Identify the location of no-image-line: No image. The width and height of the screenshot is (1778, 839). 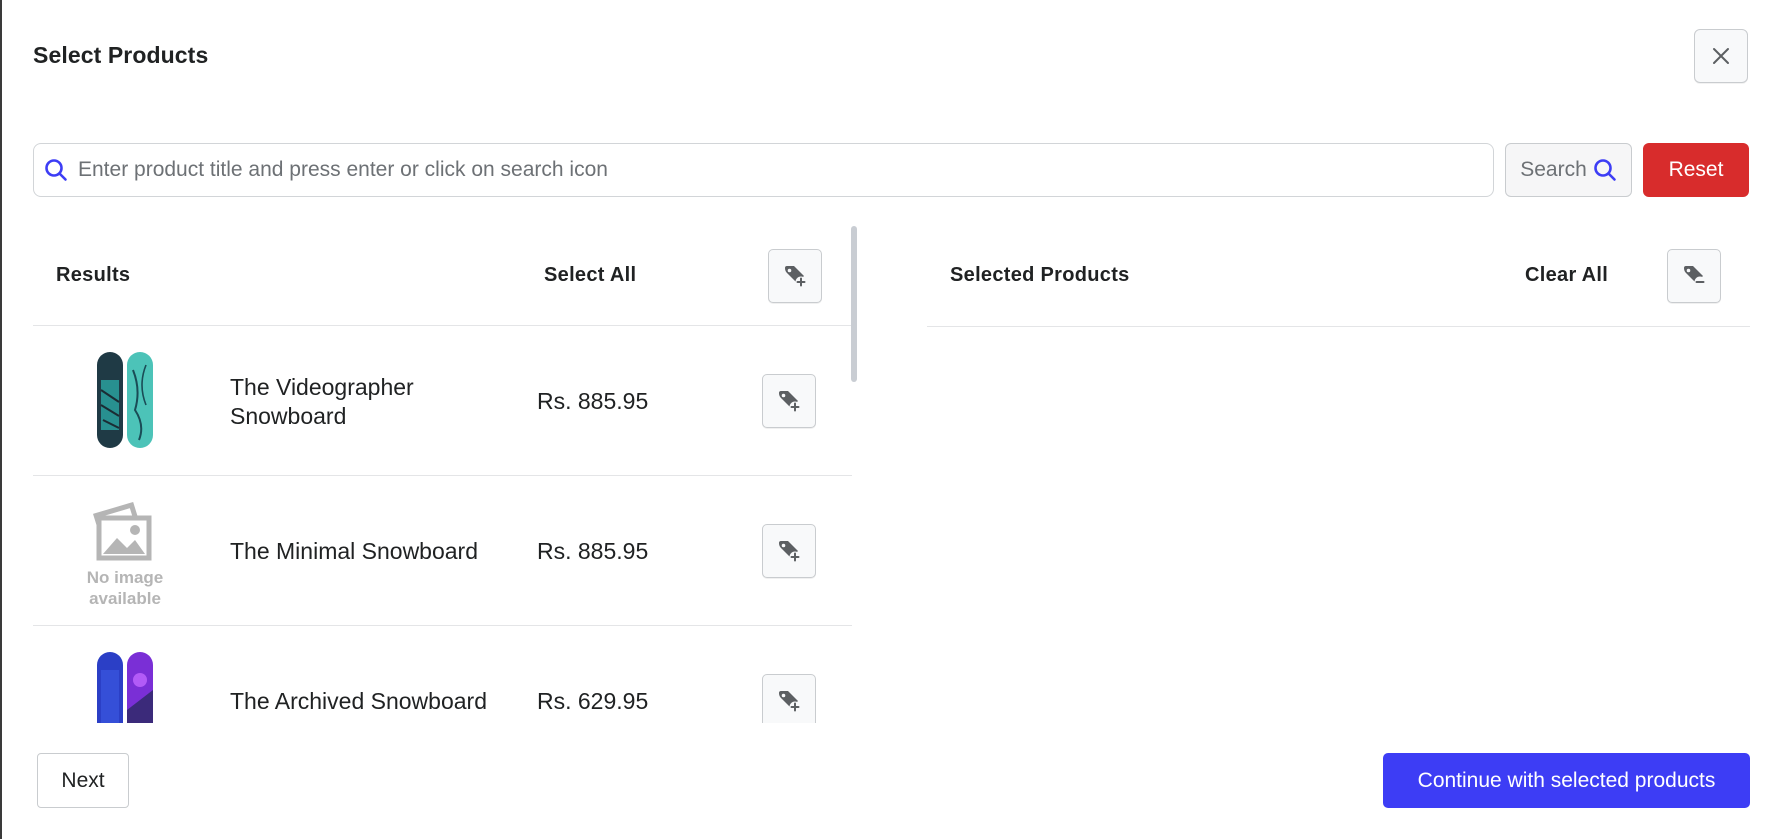
(125, 577).